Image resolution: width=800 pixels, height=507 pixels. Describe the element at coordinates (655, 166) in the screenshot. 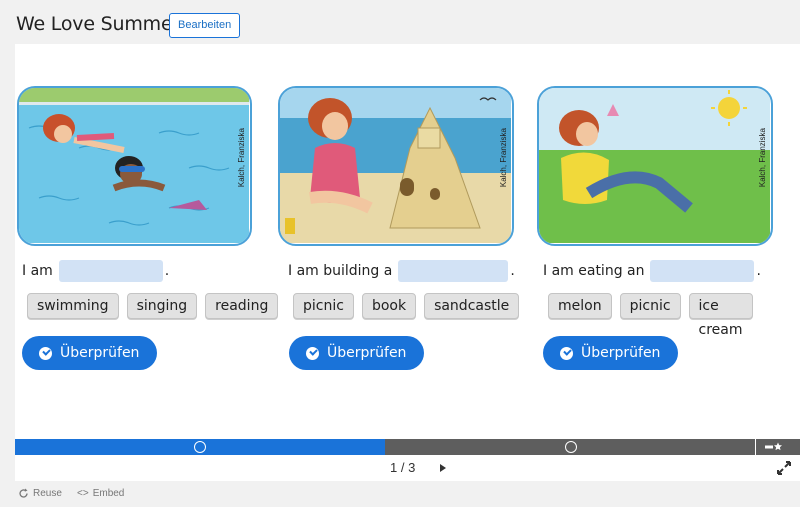

I see `ice-cream-illustration: Kalch, Franziska` at that location.